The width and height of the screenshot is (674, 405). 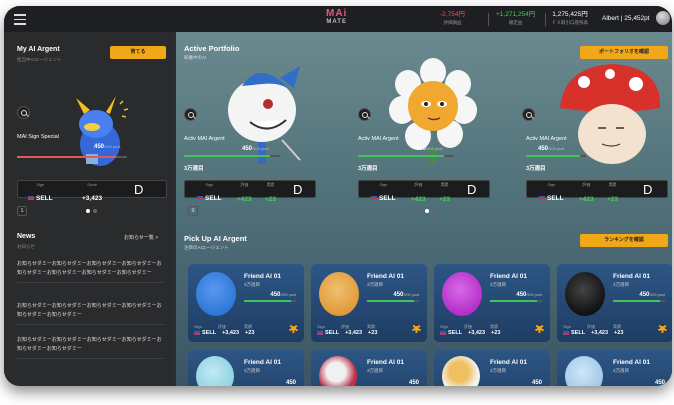 I want to click on logo: MAi MATE, so click(x=336, y=18).